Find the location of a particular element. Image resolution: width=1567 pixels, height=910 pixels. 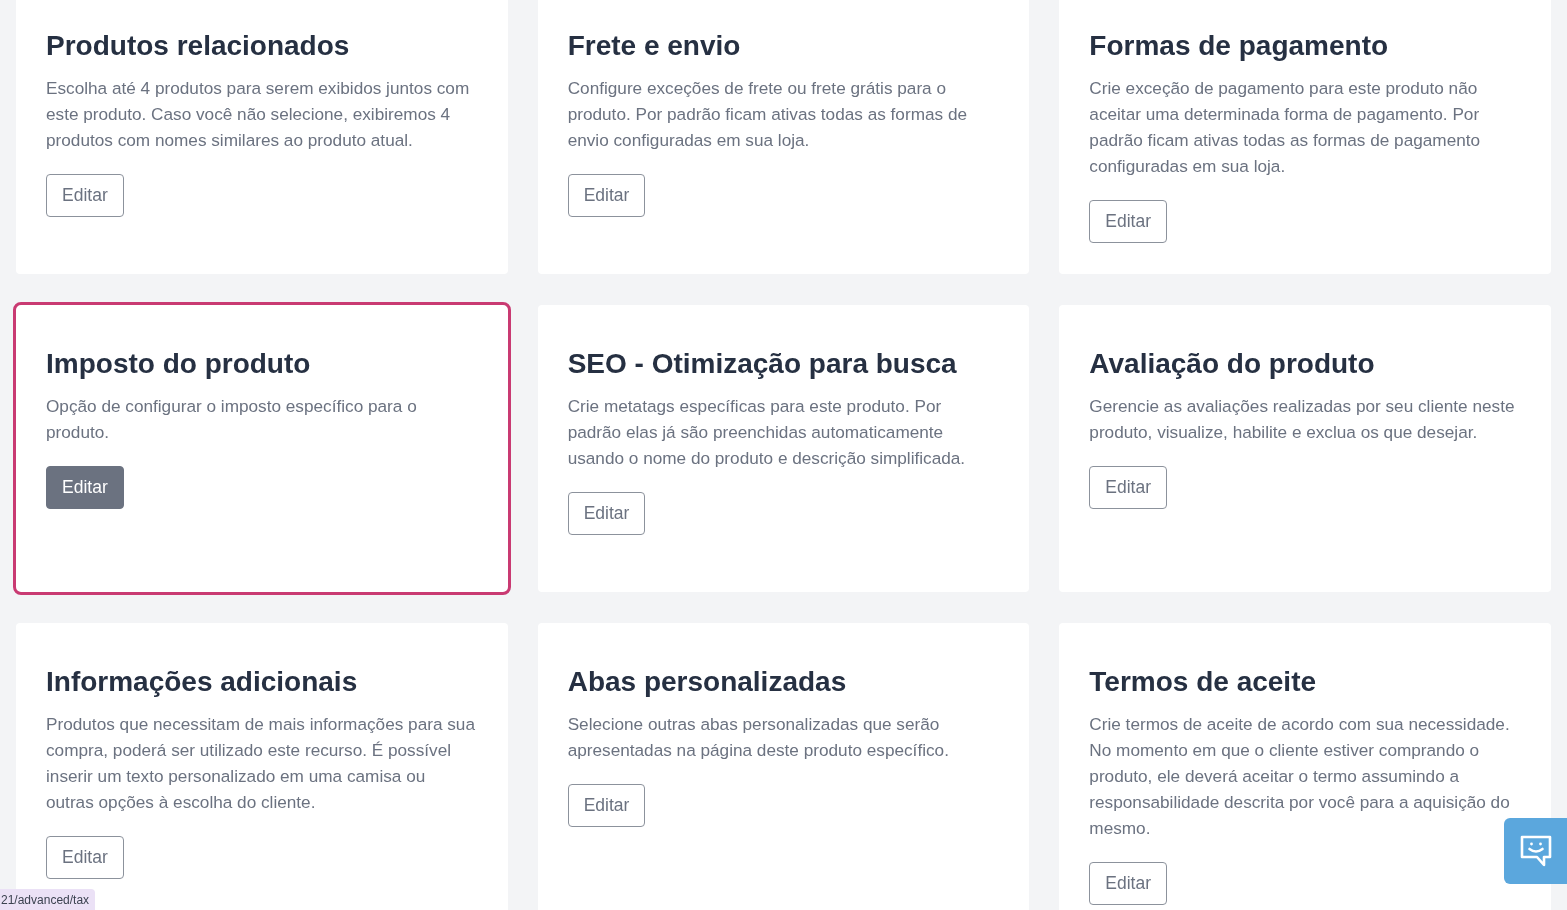

card-title: Formas de pagamento is located at coordinates (1239, 46).